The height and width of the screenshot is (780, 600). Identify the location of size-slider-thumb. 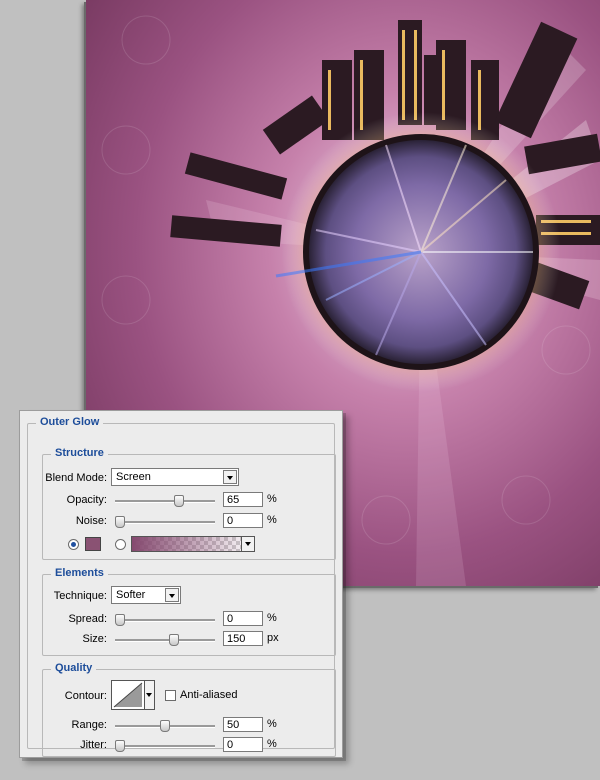
(174, 640).